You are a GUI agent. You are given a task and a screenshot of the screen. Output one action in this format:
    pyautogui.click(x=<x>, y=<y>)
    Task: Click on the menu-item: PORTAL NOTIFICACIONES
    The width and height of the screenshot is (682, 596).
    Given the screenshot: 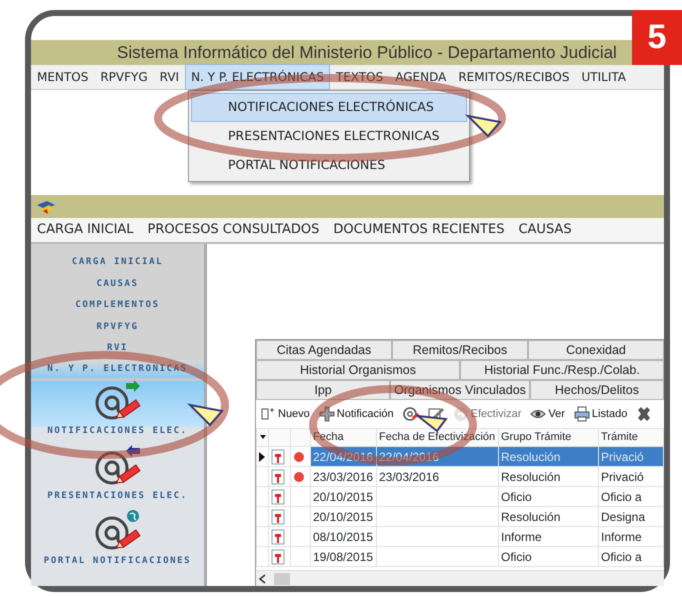 What is the action you would take?
    pyautogui.click(x=329, y=165)
    